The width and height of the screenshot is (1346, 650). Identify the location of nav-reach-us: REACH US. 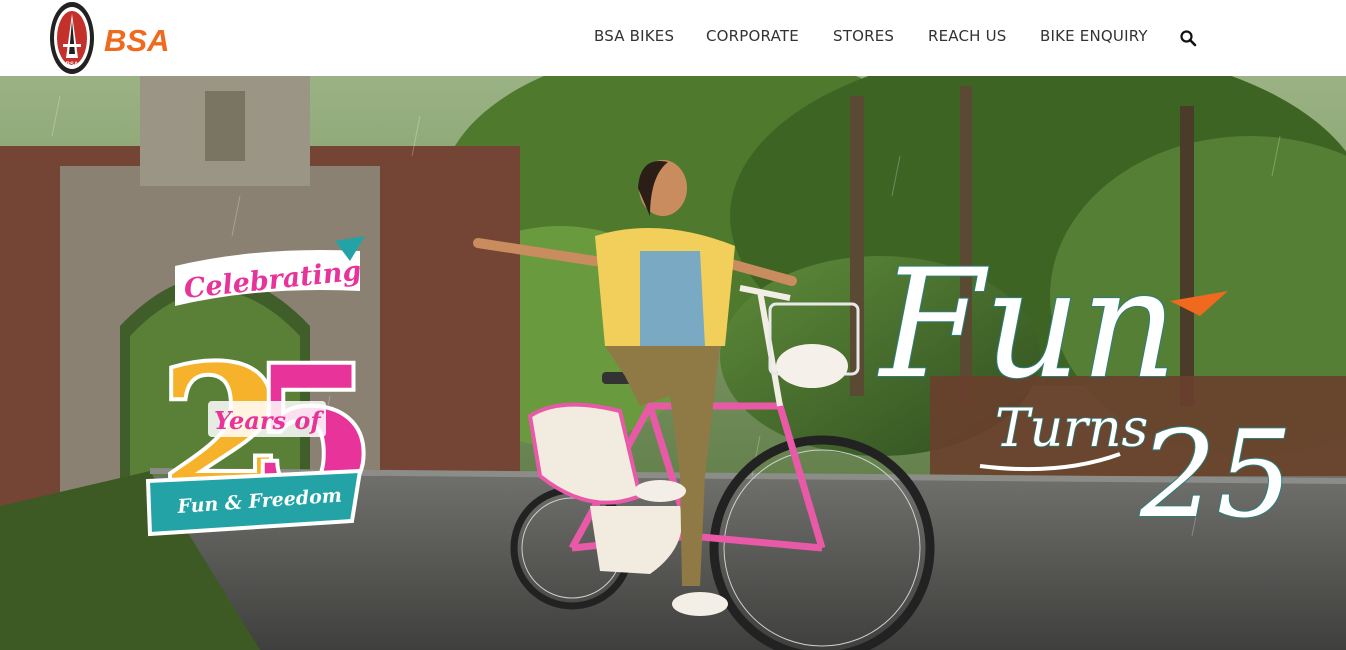
(967, 36).